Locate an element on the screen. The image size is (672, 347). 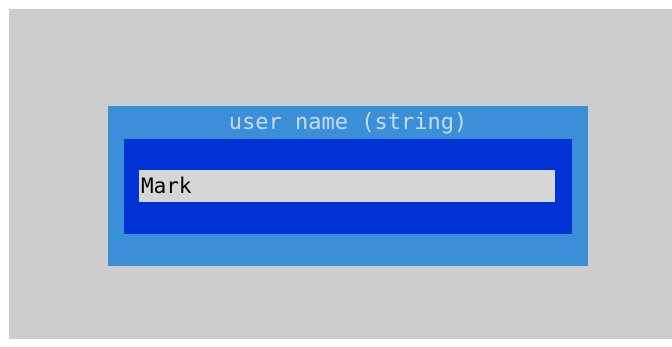
user-name-input is located at coordinates (347, 186).